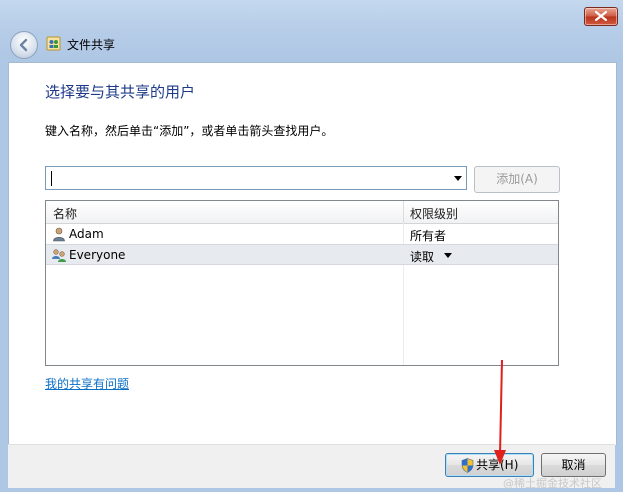 The image size is (623, 492). What do you see at coordinates (552, 483) in the screenshot?
I see `watermark: @稀土掘金技术社区` at bounding box center [552, 483].